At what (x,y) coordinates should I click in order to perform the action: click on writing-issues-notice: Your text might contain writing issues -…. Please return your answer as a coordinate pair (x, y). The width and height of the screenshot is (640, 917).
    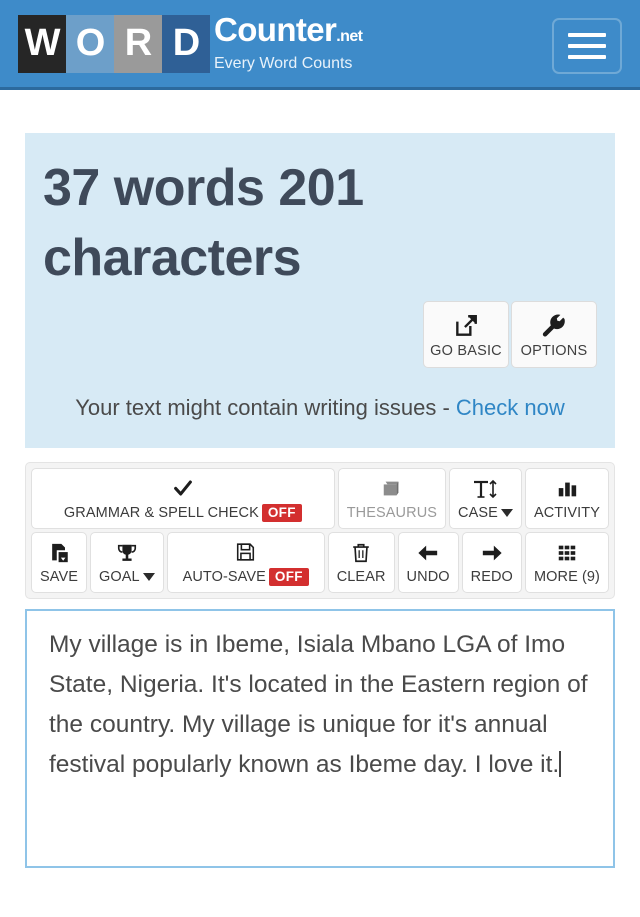
    Looking at the image, I should click on (320, 408).